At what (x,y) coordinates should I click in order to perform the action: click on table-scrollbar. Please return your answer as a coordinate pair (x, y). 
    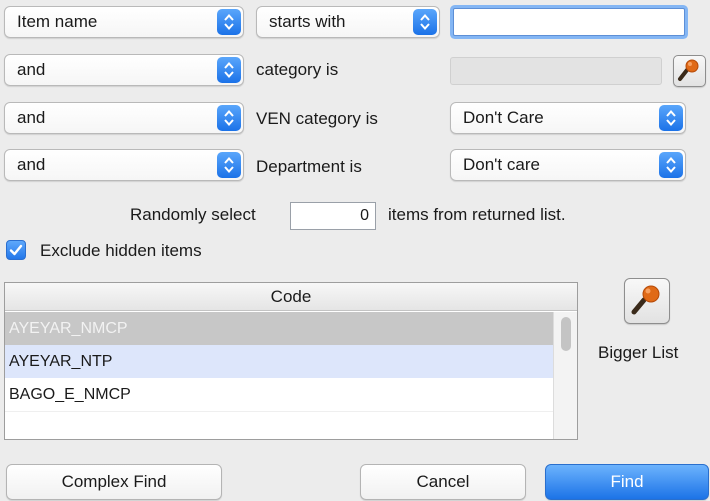
    Looking at the image, I should click on (565, 375).